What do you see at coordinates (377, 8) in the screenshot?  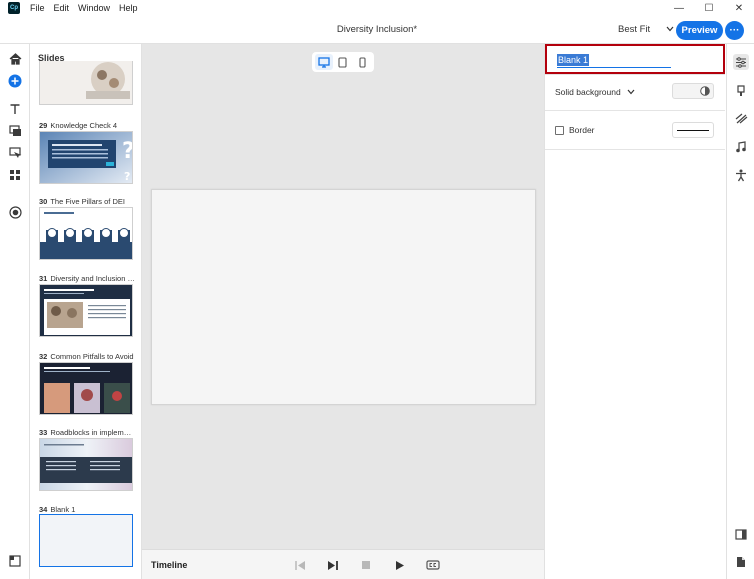 I see `menu-bar: Cp File Edit Window Help — ☐ ✕` at bounding box center [377, 8].